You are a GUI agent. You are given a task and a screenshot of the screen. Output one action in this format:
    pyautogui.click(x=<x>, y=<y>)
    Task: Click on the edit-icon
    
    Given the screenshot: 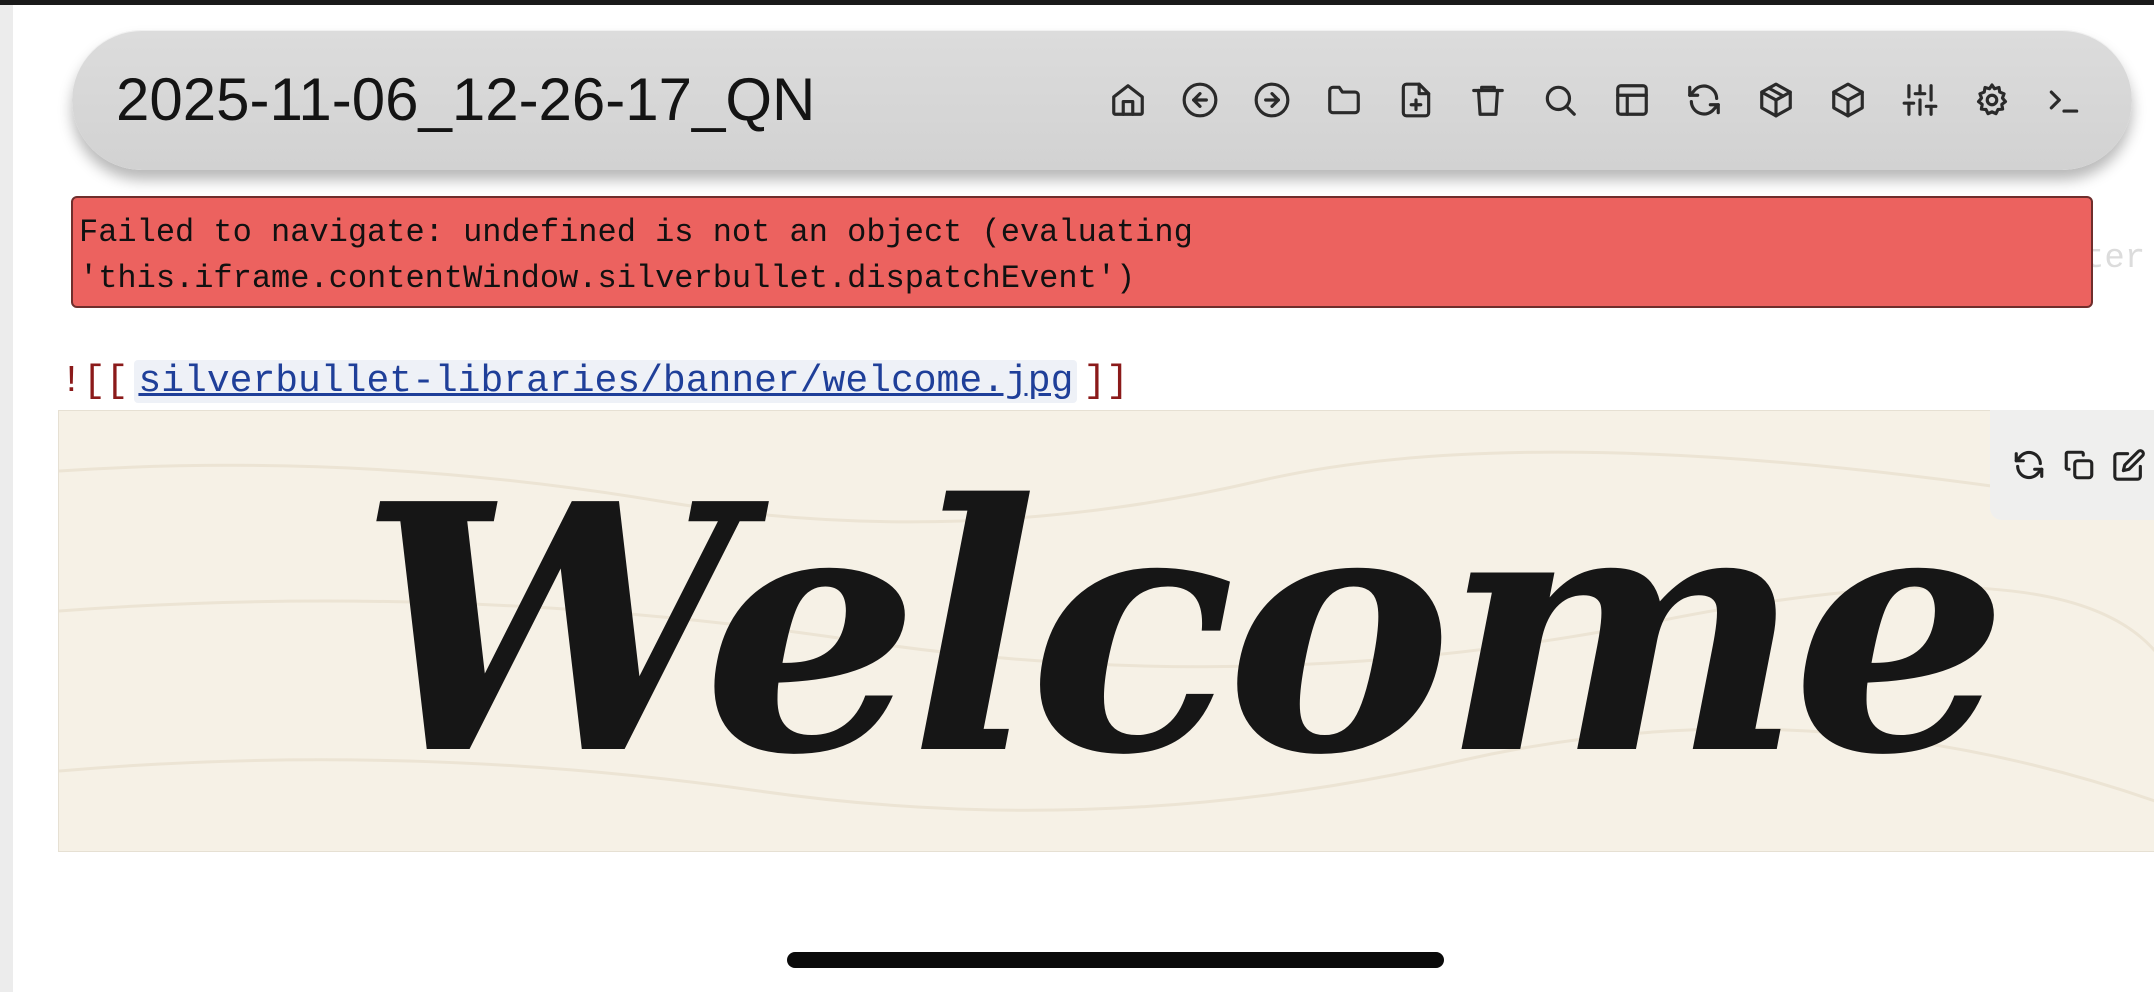 What is the action you would take?
    pyautogui.click(x=2129, y=465)
    